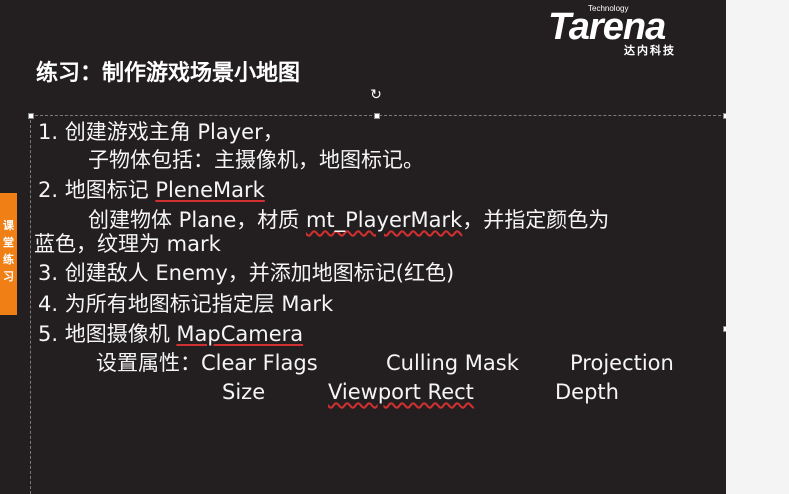 This screenshot has height=494, width=789. I want to click on property-size: Size, so click(244, 392).